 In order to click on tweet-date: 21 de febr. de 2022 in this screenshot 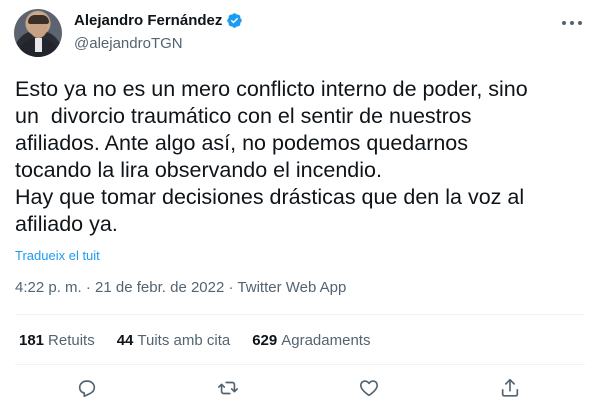, I will do `click(159, 287)`.